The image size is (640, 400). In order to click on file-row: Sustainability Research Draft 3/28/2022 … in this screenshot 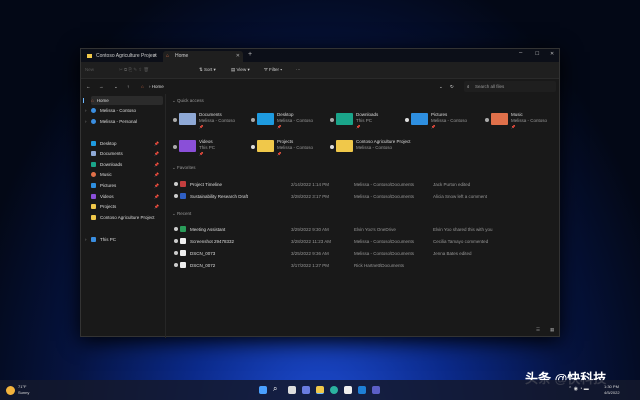, I will do `click(363, 197)`.